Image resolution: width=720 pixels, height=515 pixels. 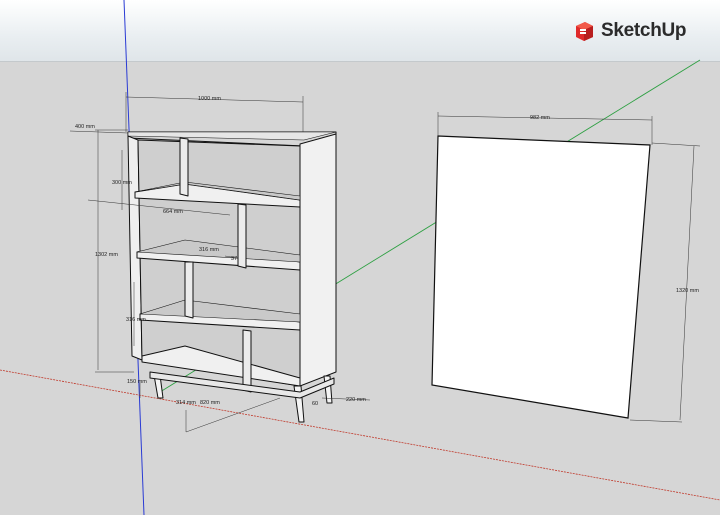 I want to click on dim-leg-depth: 220 mm, so click(x=356, y=400).